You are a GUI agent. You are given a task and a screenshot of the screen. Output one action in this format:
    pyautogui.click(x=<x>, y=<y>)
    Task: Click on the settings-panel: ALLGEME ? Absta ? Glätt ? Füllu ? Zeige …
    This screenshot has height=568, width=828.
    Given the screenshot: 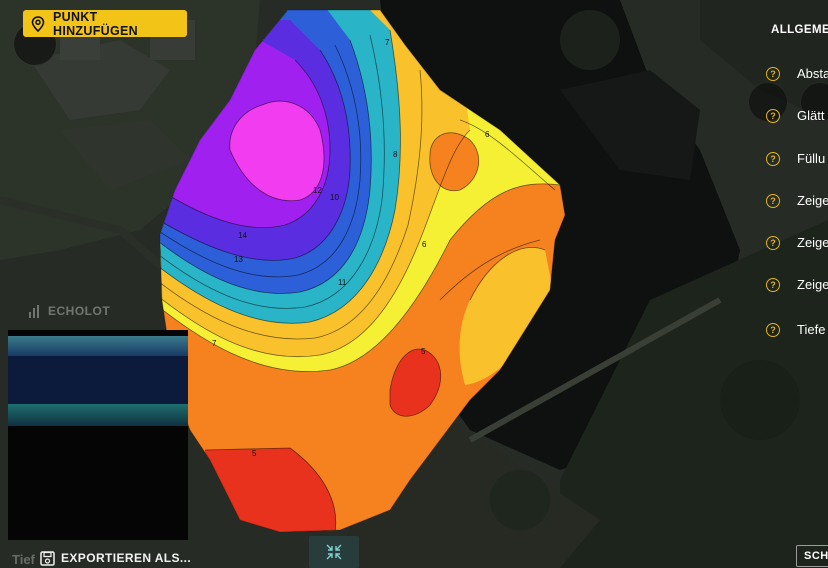 What is the action you would take?
    pyautogui.click(x=794, y=284)
    